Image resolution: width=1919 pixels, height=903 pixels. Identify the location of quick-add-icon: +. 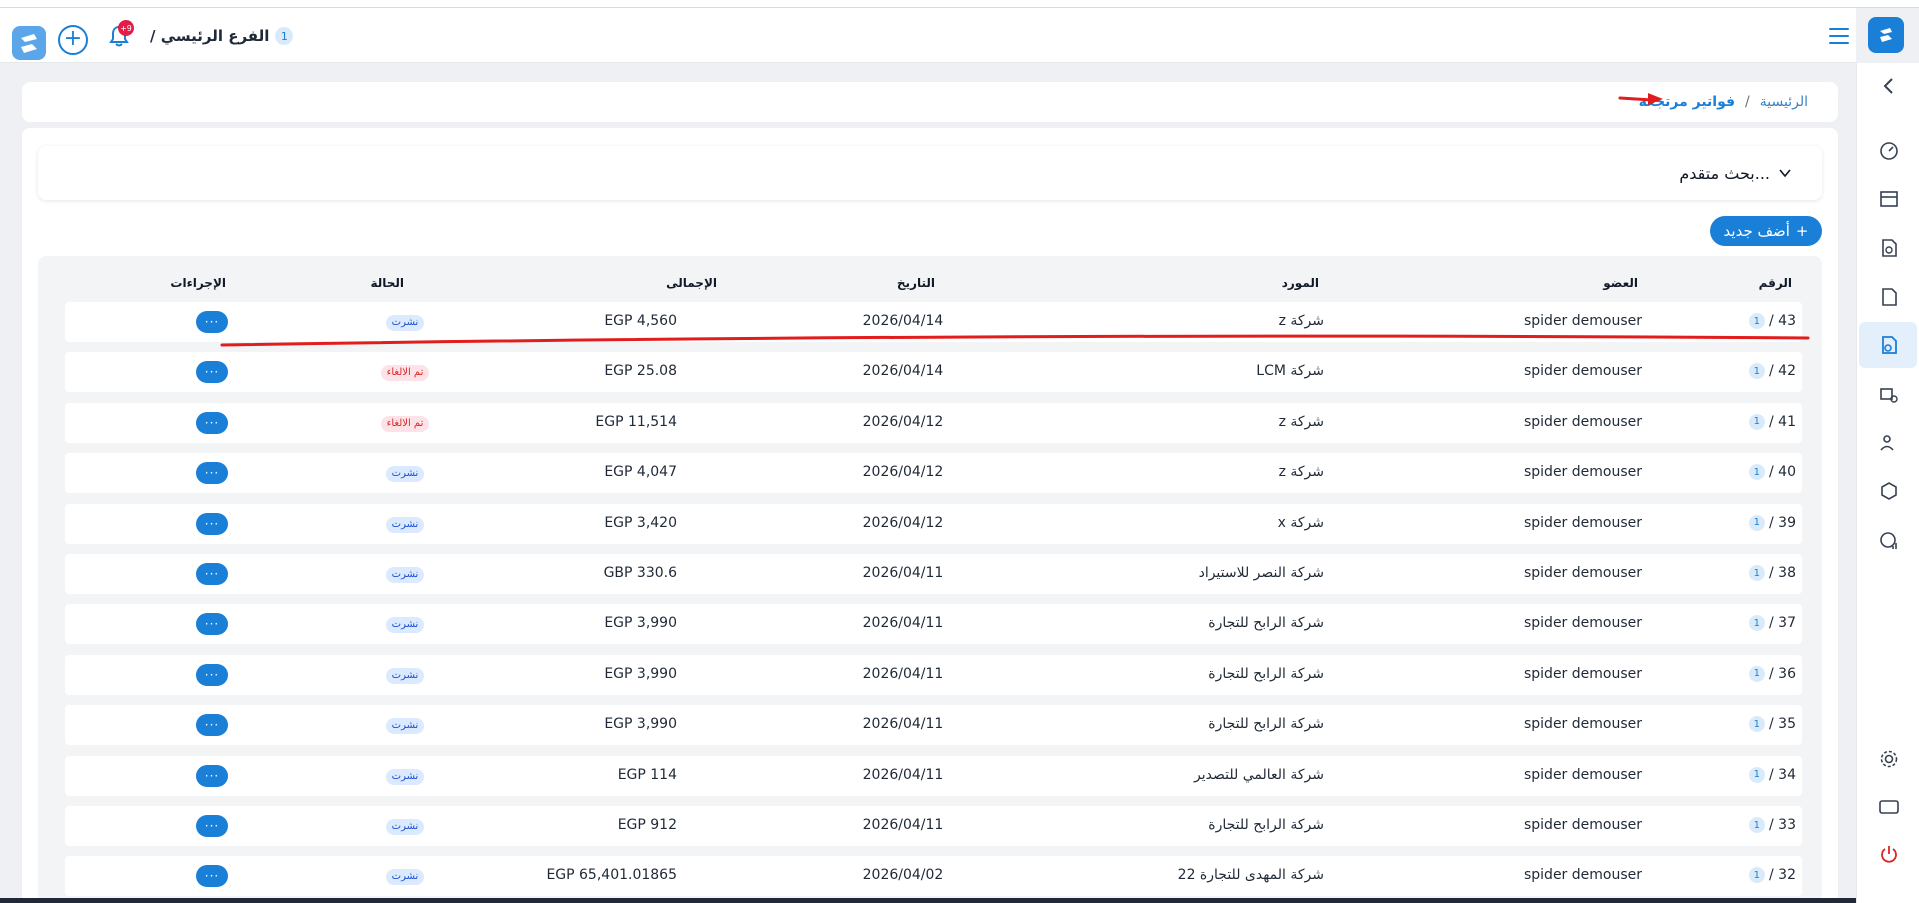
(73, 40).